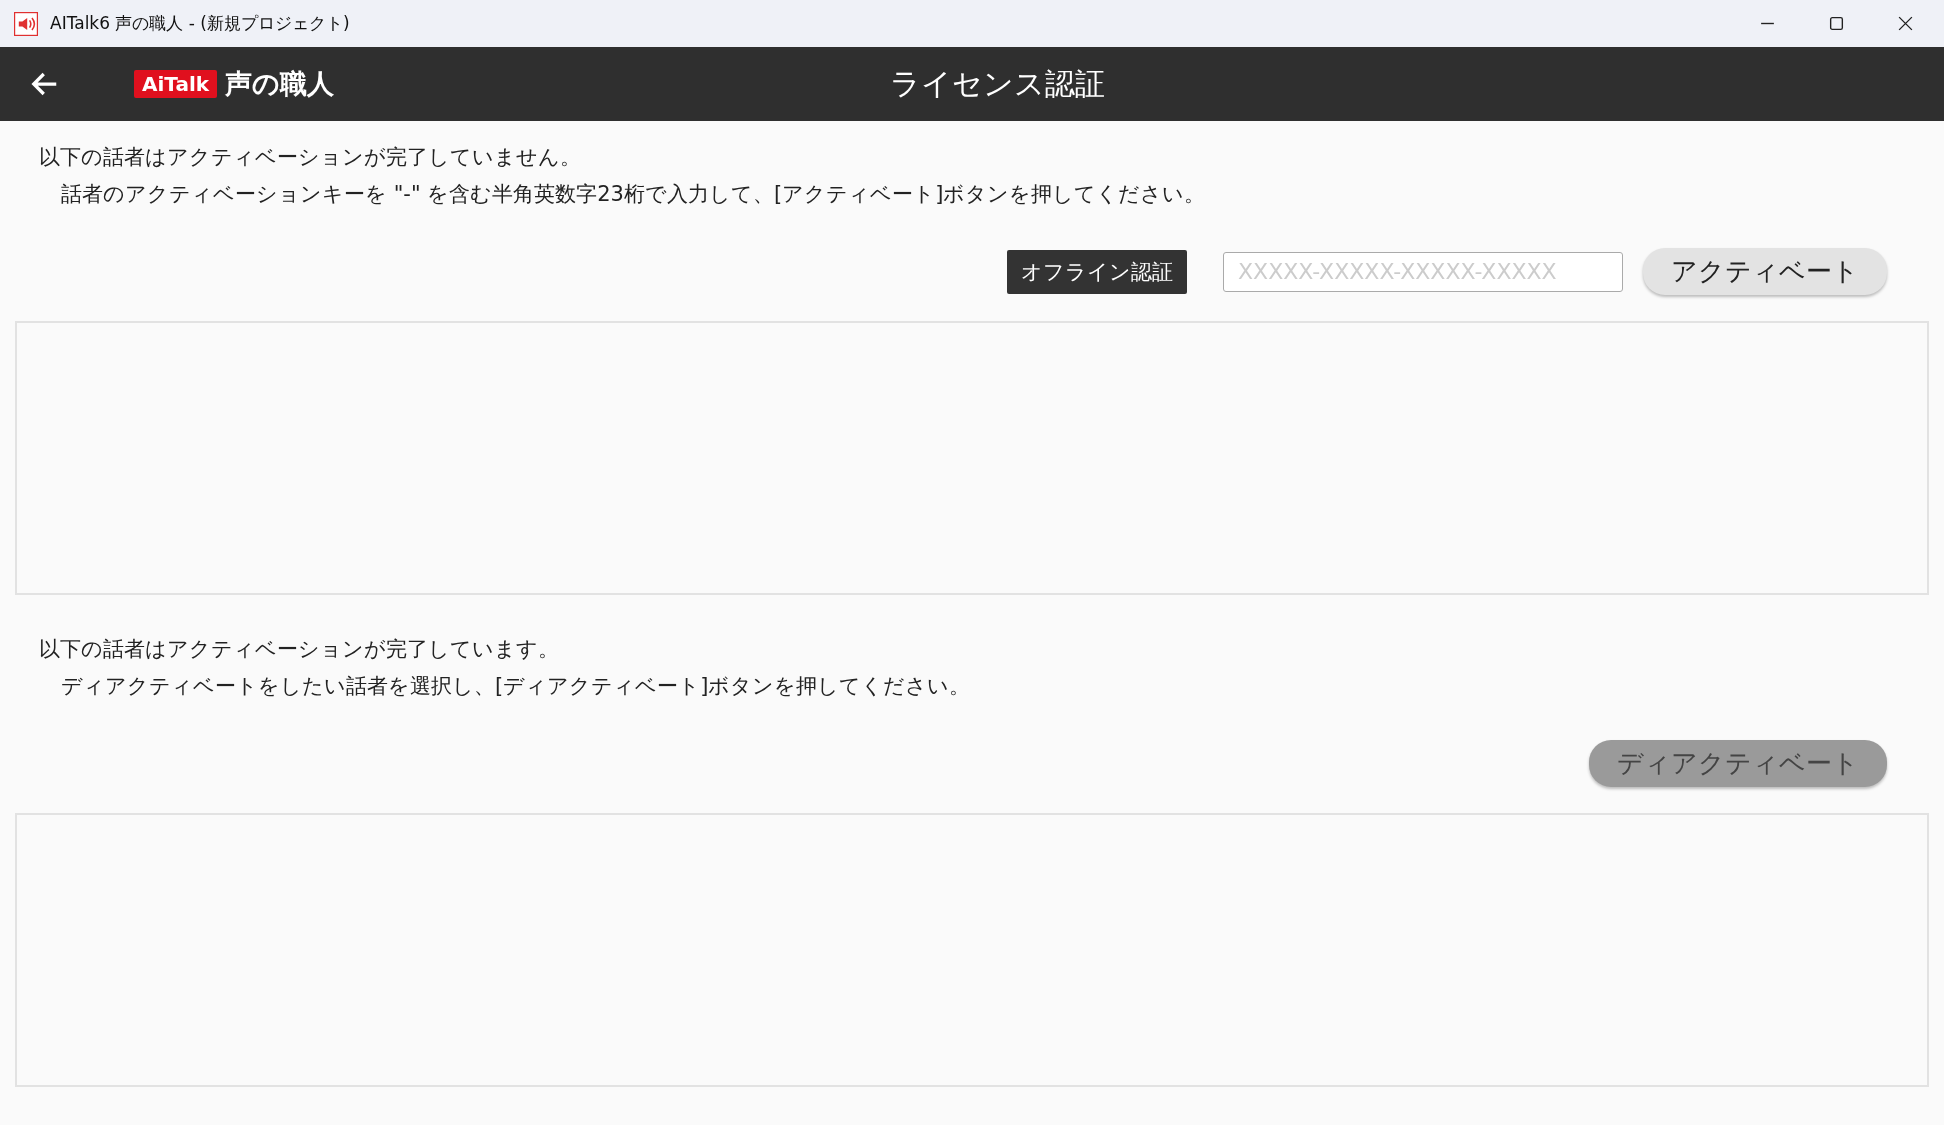 This screenshot has height=1125, width=1944. Describe the element at coordinates (1905, 23) in the screenshot. I see `close-icon` at that location.